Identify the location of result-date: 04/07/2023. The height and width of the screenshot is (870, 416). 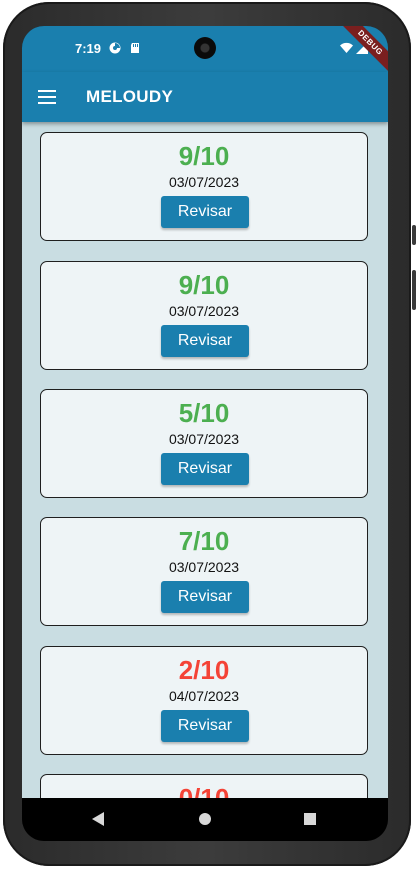
(204, 696).